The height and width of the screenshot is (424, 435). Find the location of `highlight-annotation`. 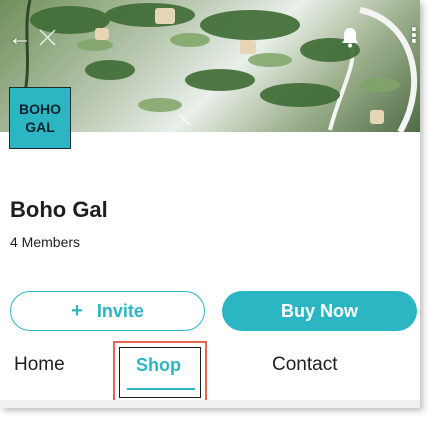

highlight-annotation is located at coordinates (160, 372).